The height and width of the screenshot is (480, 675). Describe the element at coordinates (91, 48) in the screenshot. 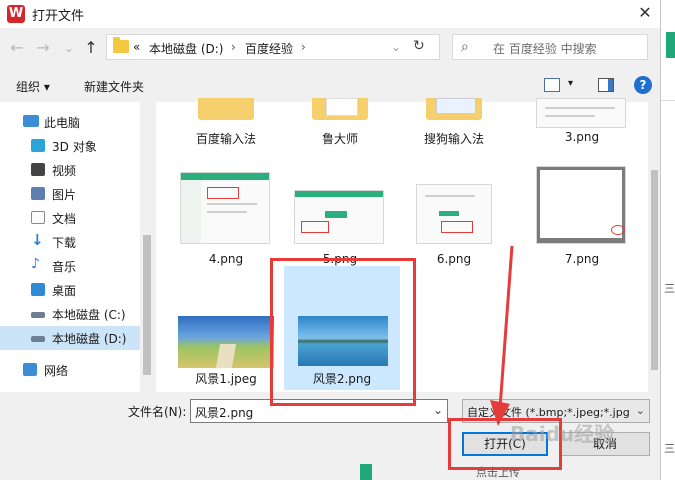

I see `up-button: ↑` at that location.